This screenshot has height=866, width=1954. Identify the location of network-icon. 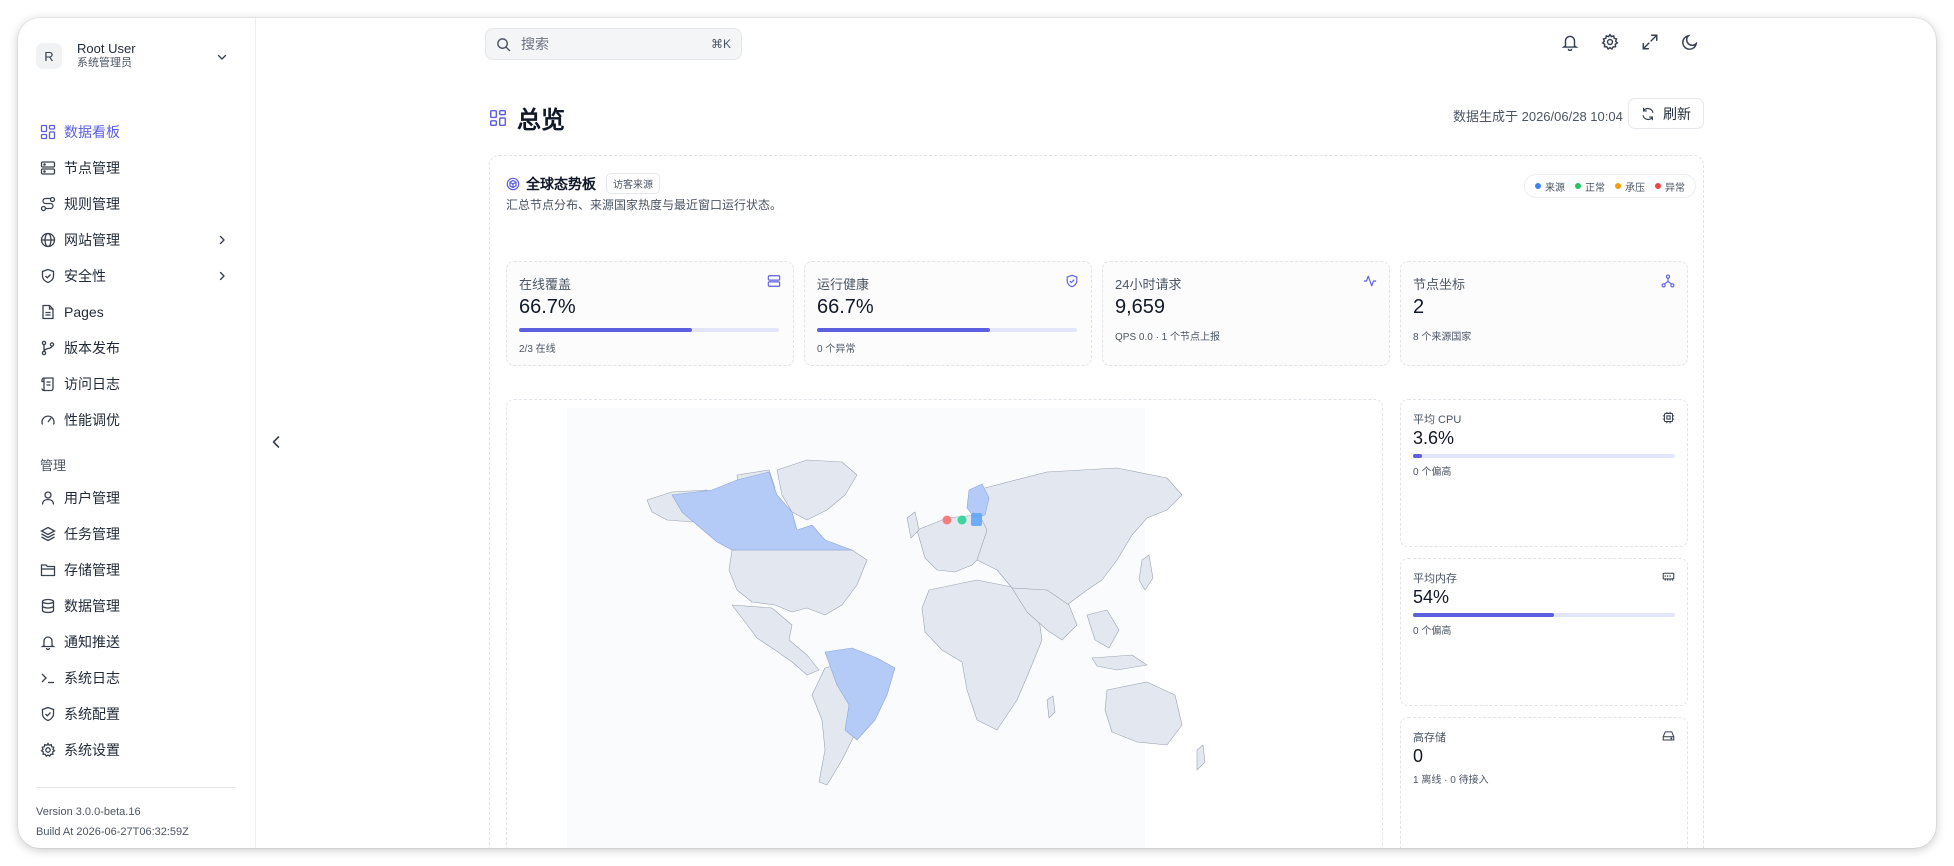
(1668, 281).